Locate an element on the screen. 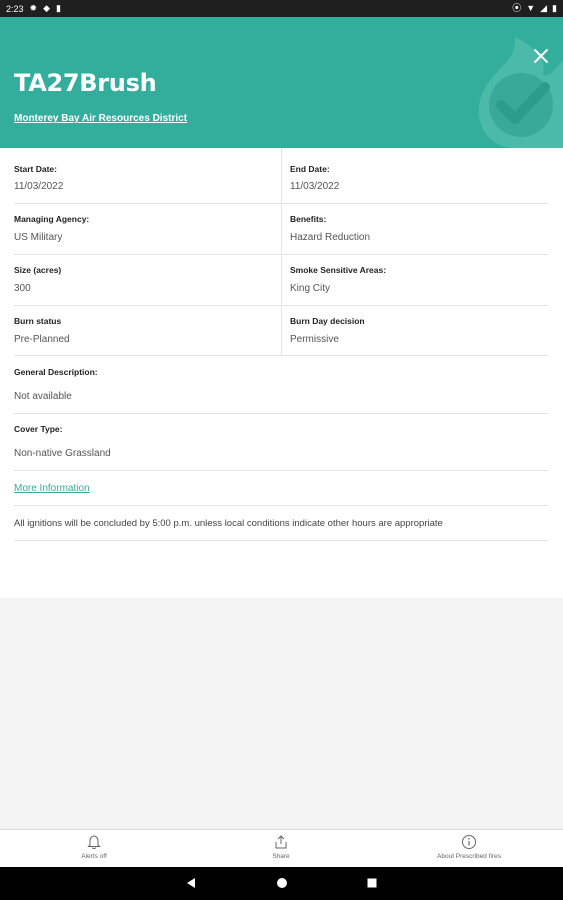  burn-day-decision-value: Permissive is located at coordinates (314, 339).